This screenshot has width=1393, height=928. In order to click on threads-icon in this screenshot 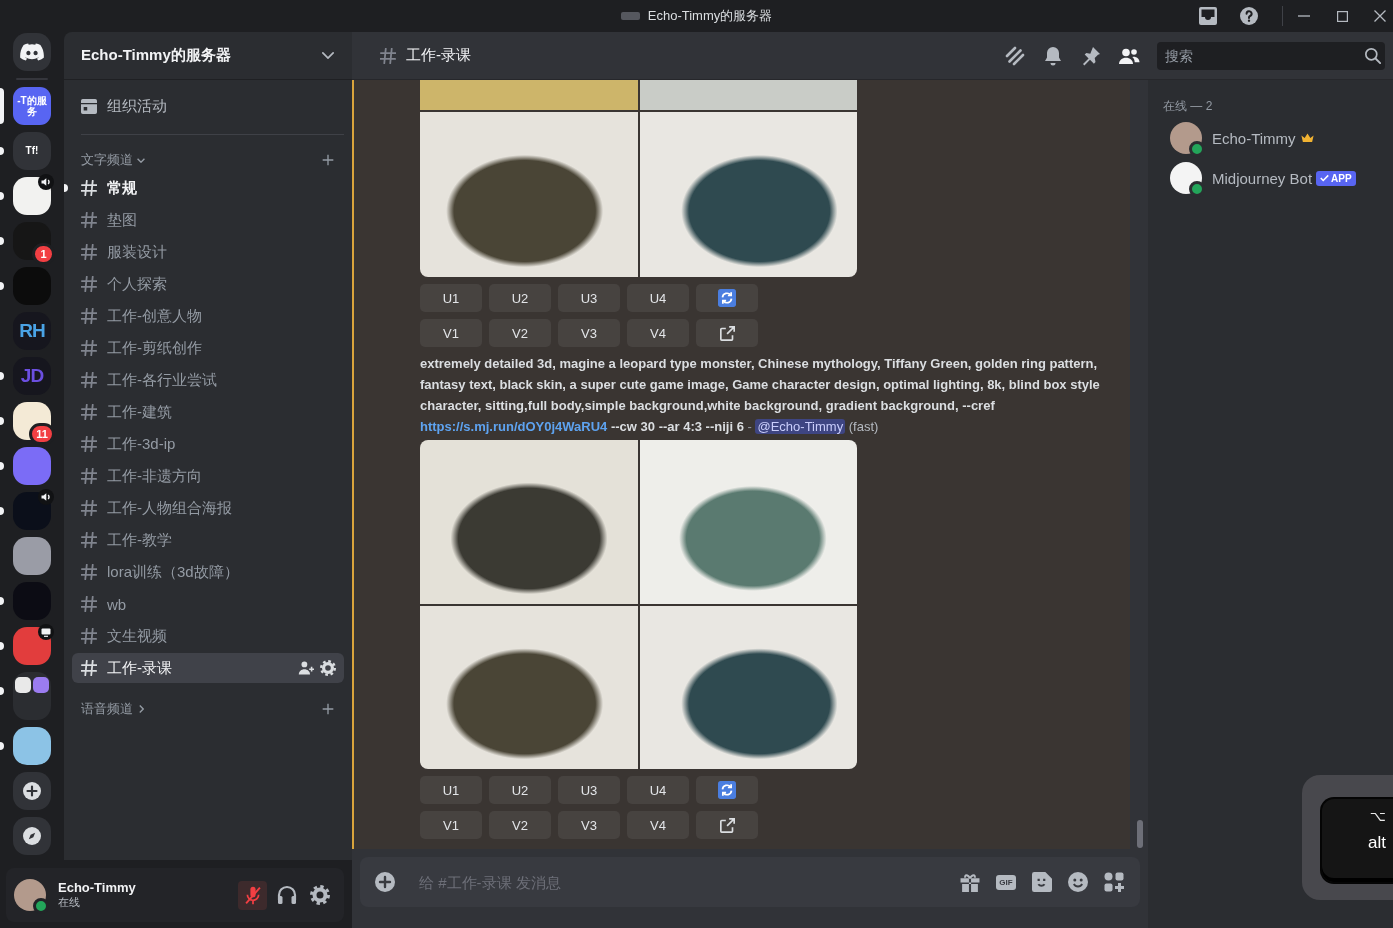, I will do `click(1015, 55)`.